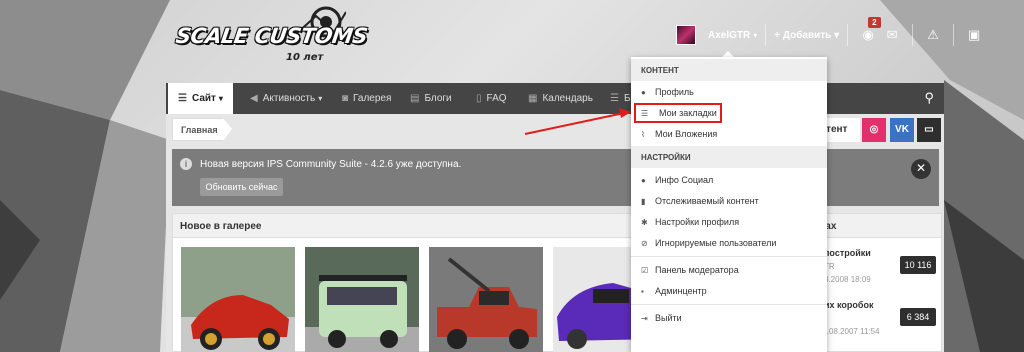  Describe the element at coordinates (847, 279) in the screenshot. I see `topic-date: 3.2008 18:09` at that location.